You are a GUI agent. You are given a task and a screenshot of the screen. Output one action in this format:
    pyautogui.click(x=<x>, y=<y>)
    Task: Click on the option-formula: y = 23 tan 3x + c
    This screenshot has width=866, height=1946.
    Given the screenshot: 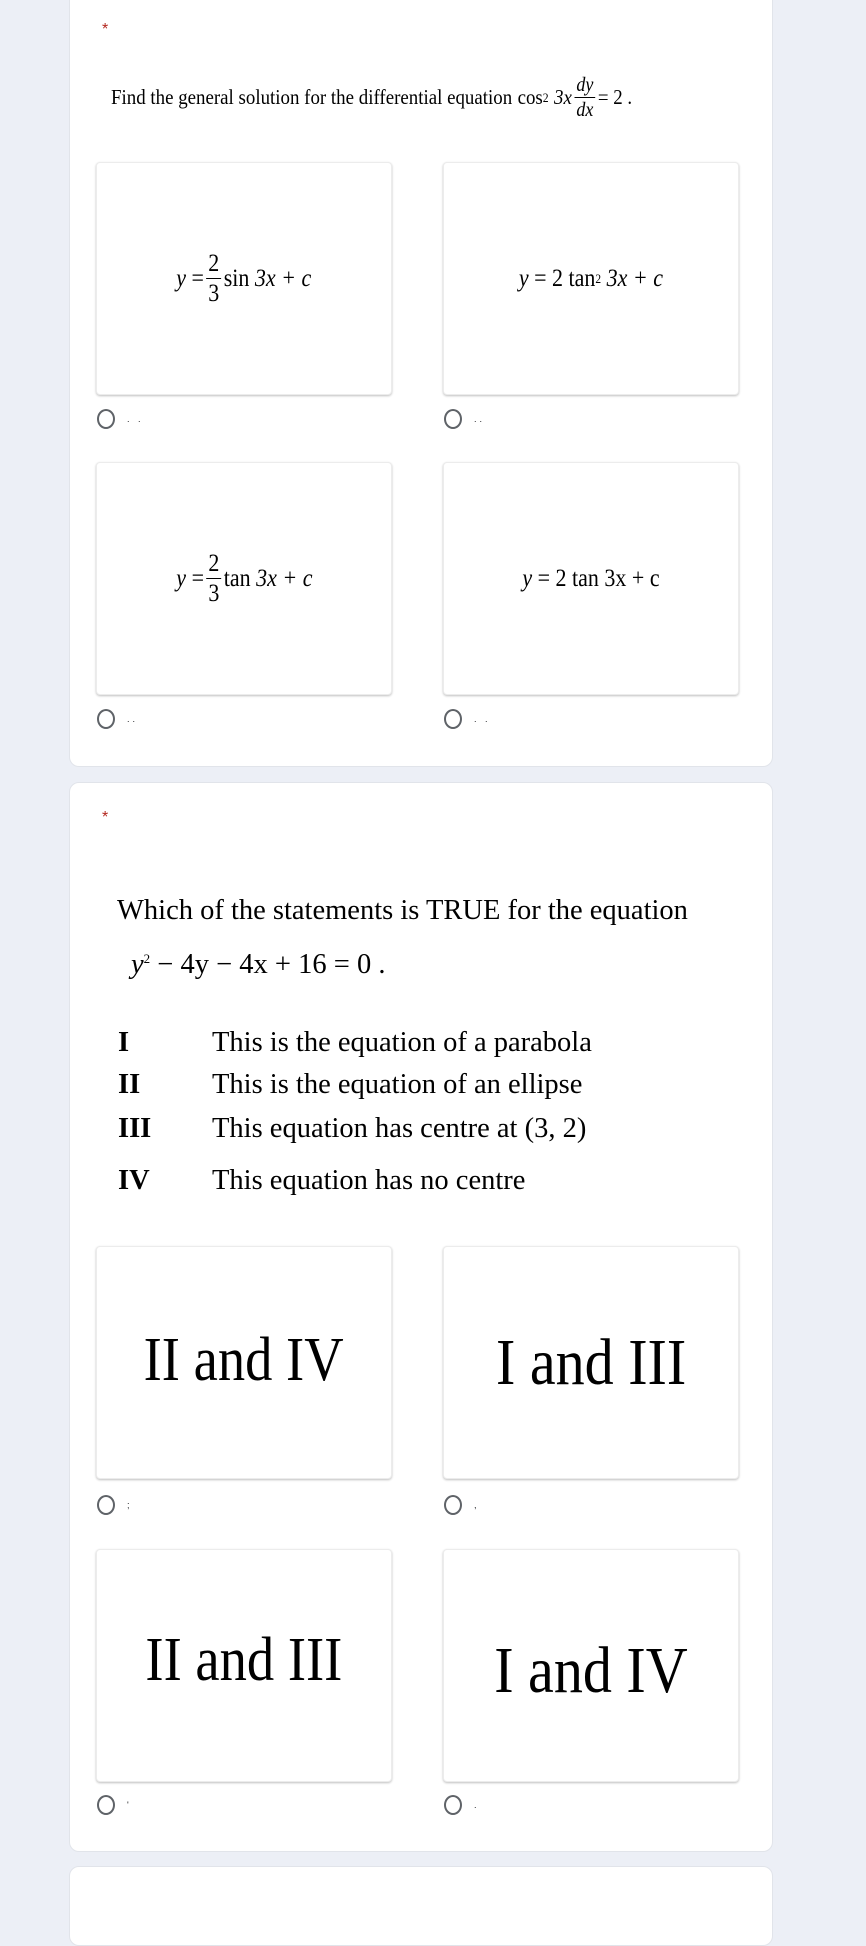 What is the action you would take?
    pyautogui.click(x=244, y=578)
    